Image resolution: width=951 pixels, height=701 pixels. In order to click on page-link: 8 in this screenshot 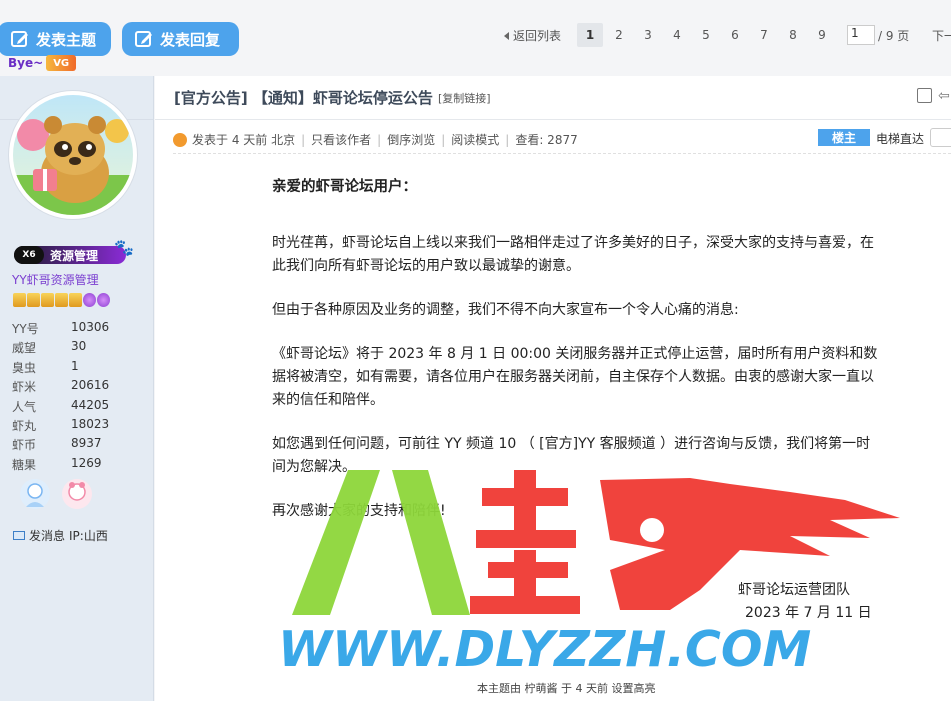, I will do `click(793, 35)`.